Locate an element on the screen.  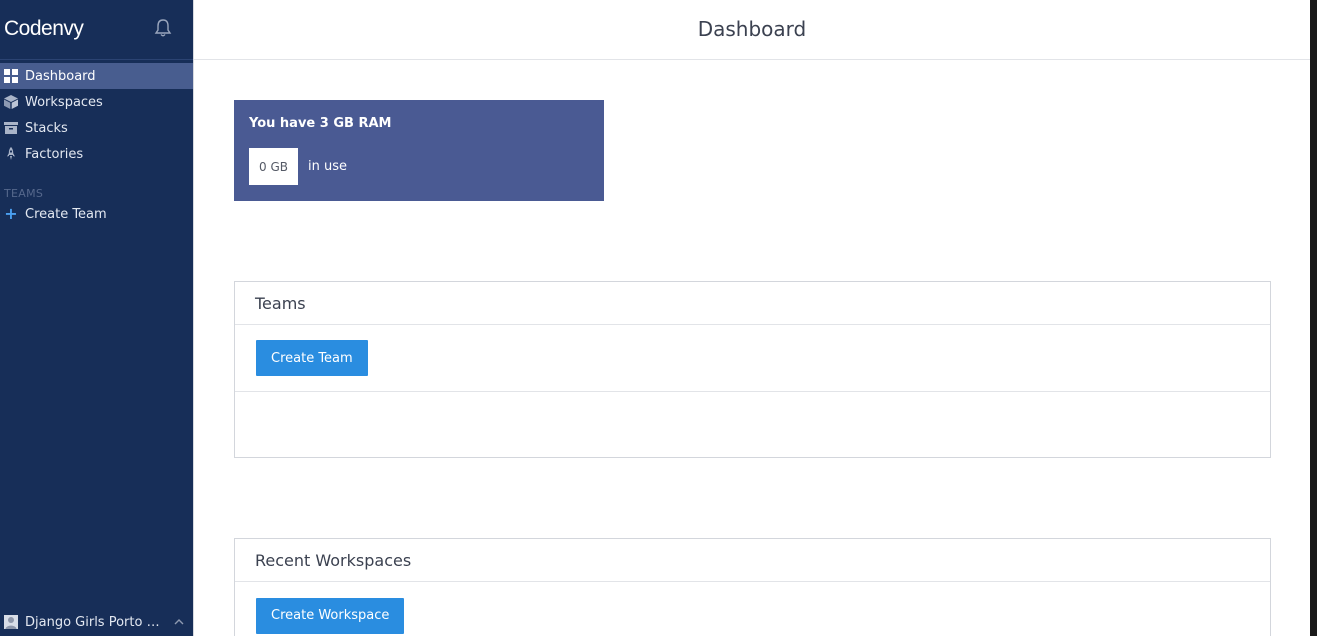
notifications-bell-icon is located at coordinates (163, 28).